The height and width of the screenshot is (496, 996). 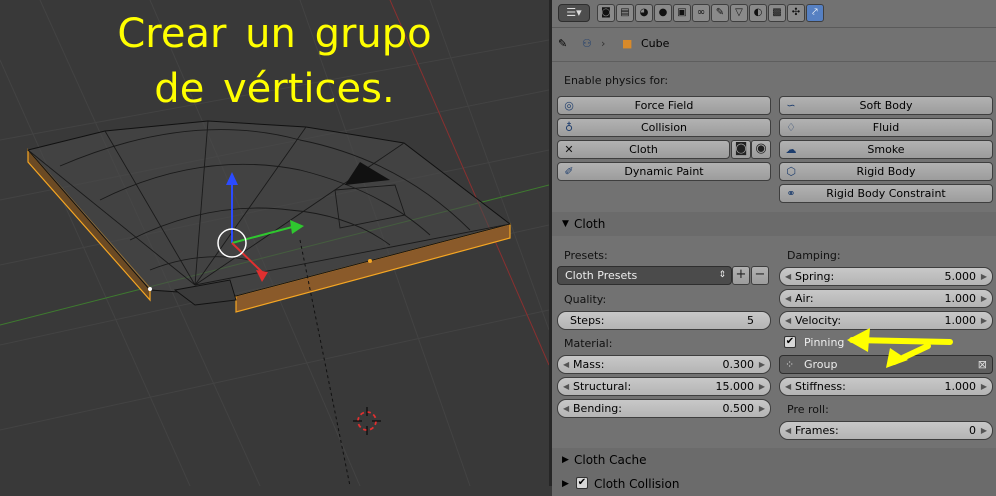 I want to click on mass-field: ◀ Mass: 0.300 ▶, so click(x=664, y=364).